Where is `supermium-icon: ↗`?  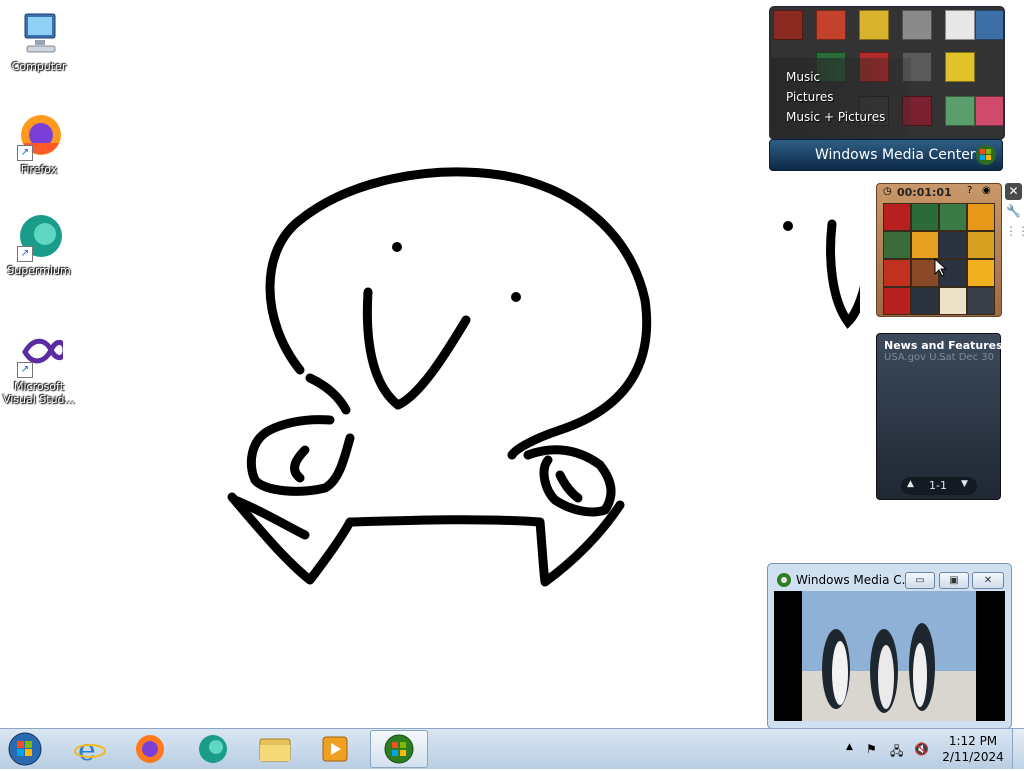
supermium-icon: ↗ is located at coordinates (39, 238).